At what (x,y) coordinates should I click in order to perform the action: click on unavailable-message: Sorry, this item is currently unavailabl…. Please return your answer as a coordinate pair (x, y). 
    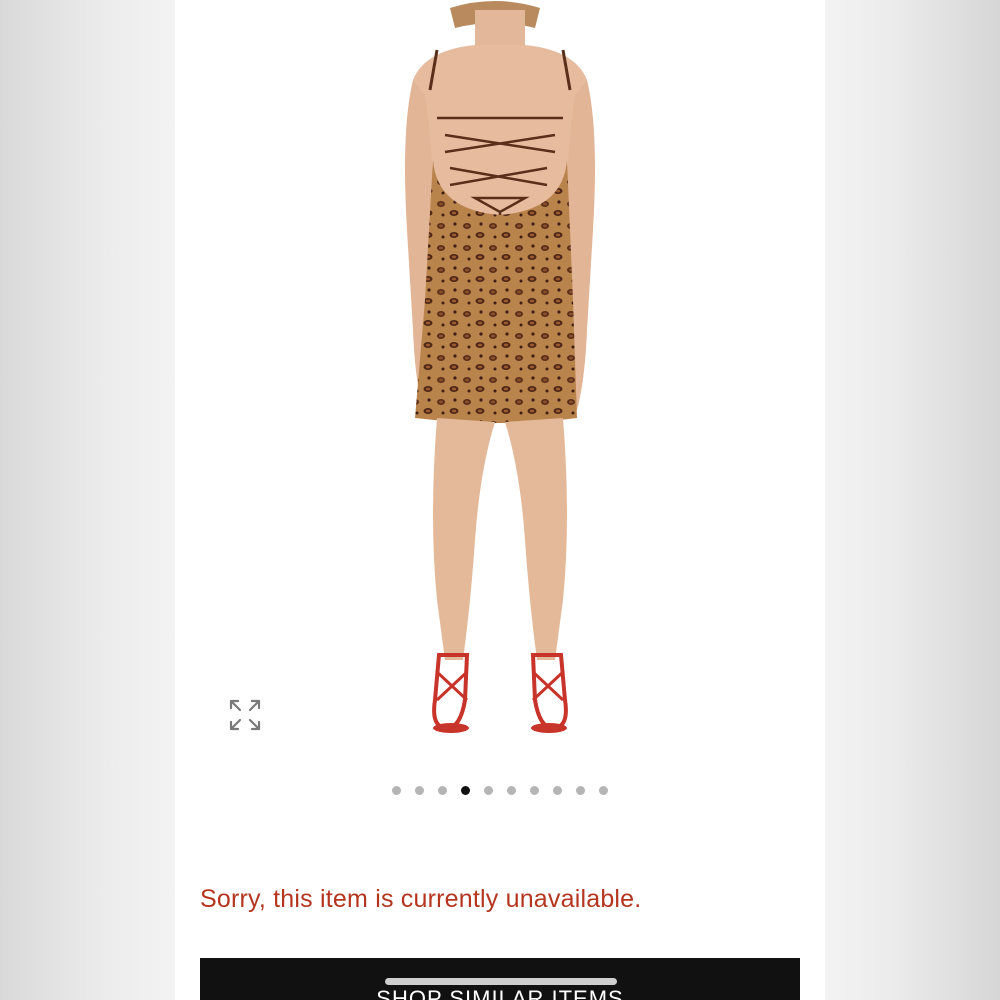
    Looking at the image, I should click on (421, 899).